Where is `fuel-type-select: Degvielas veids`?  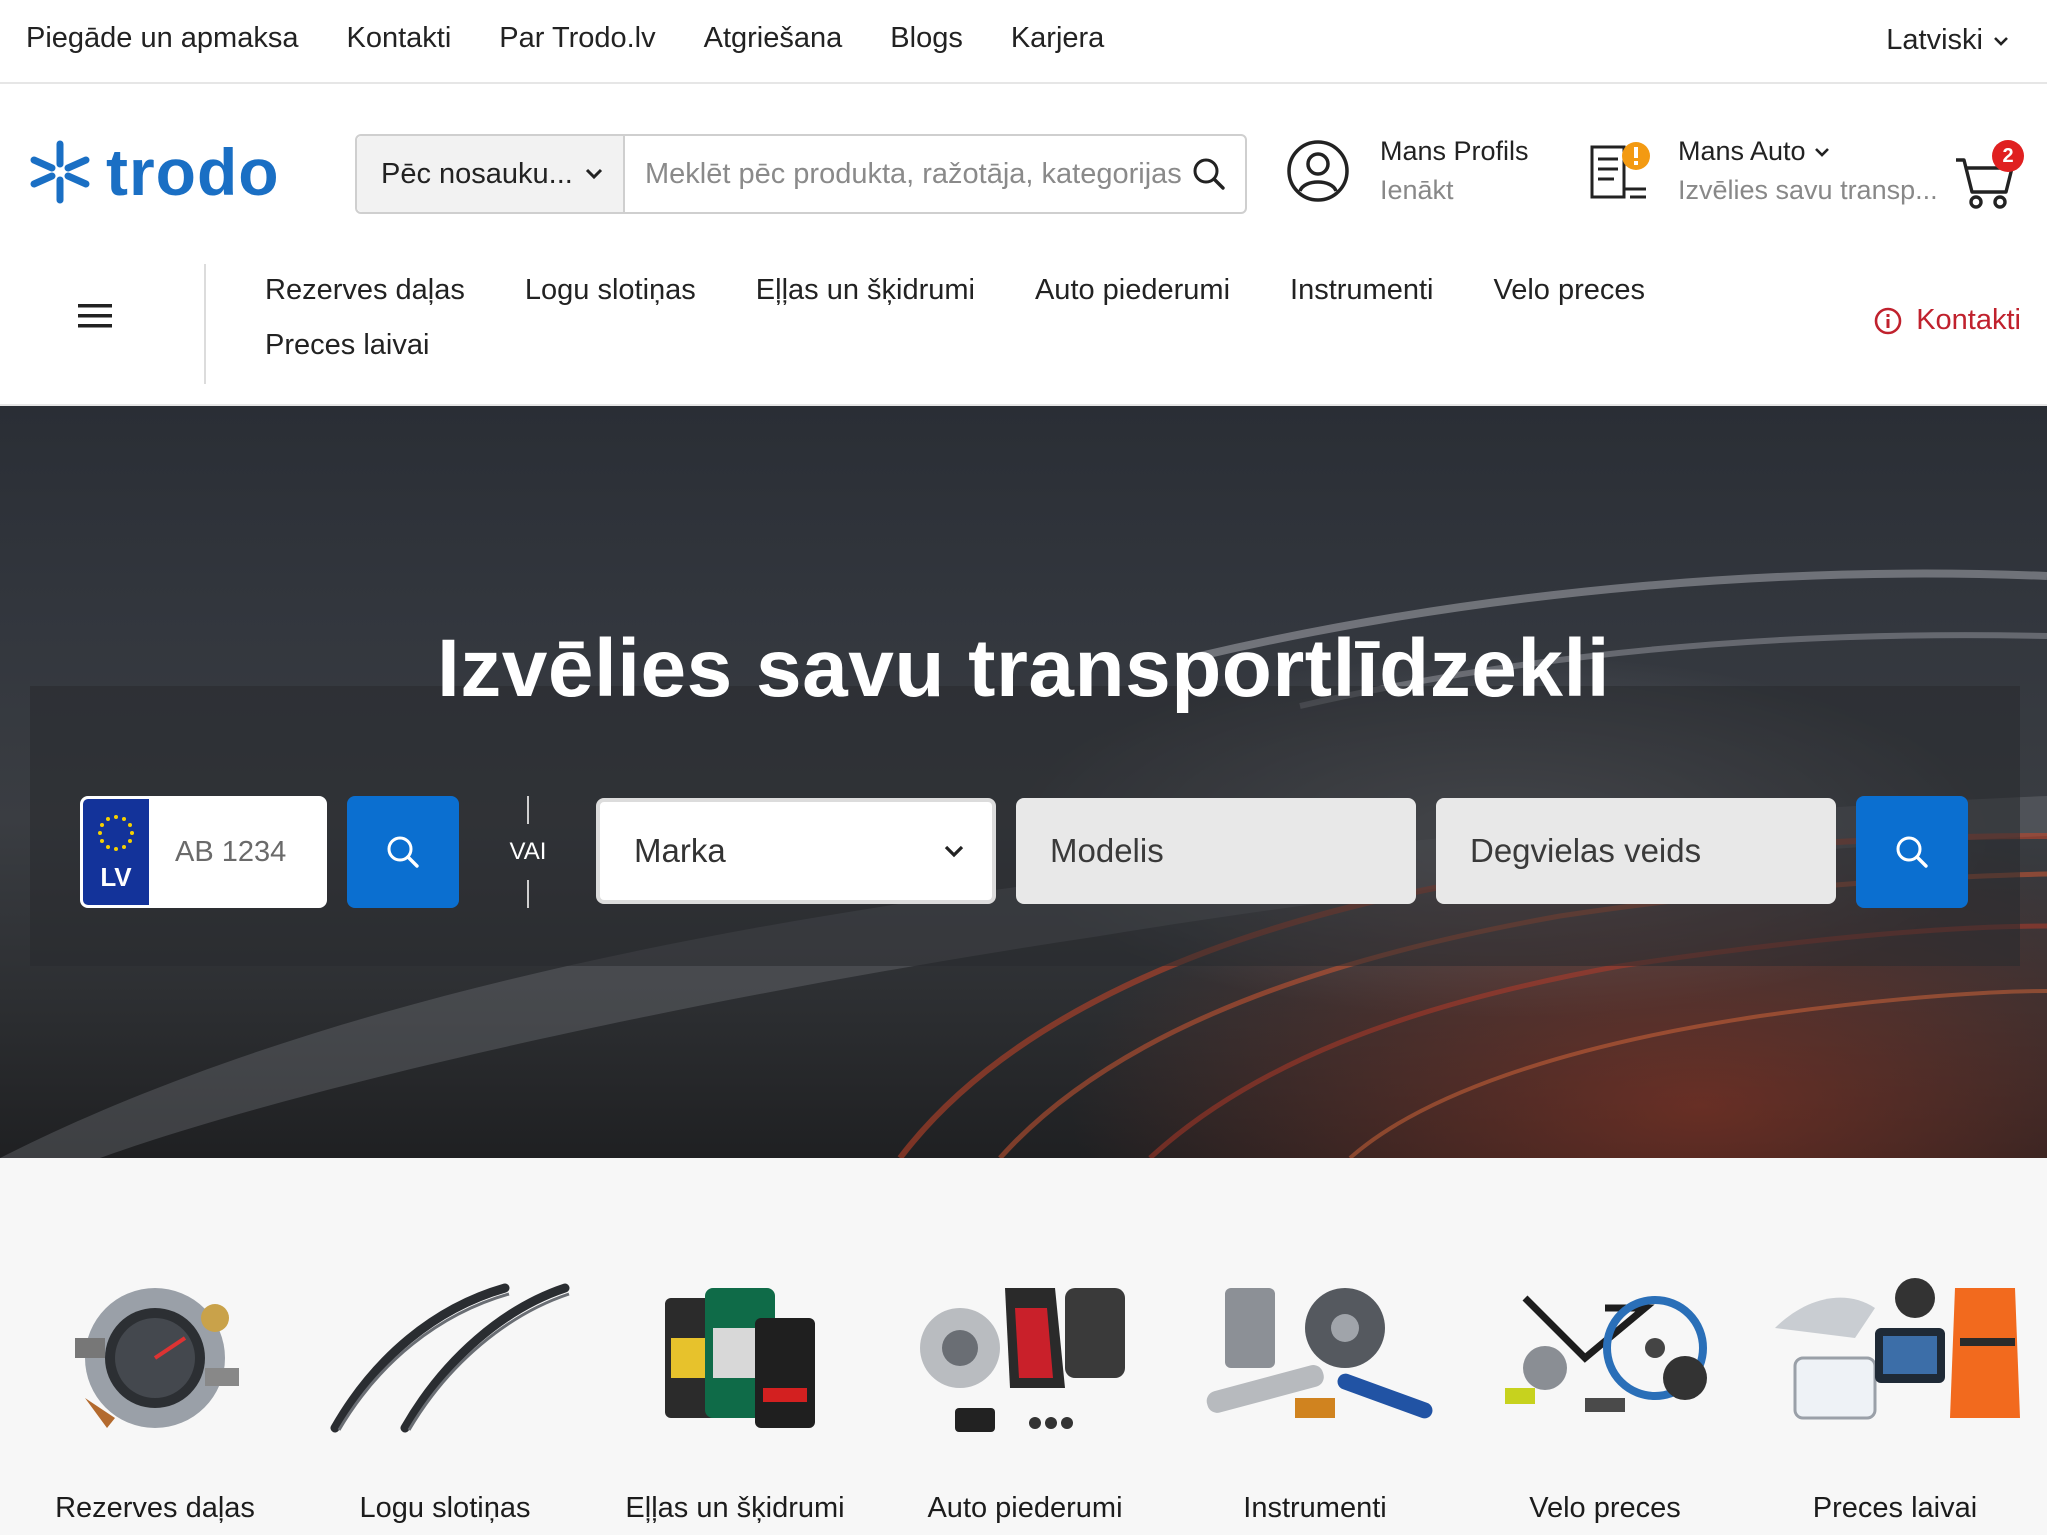 fuel-type-select: Degvielas veids is located at coordinates (1636, 851).